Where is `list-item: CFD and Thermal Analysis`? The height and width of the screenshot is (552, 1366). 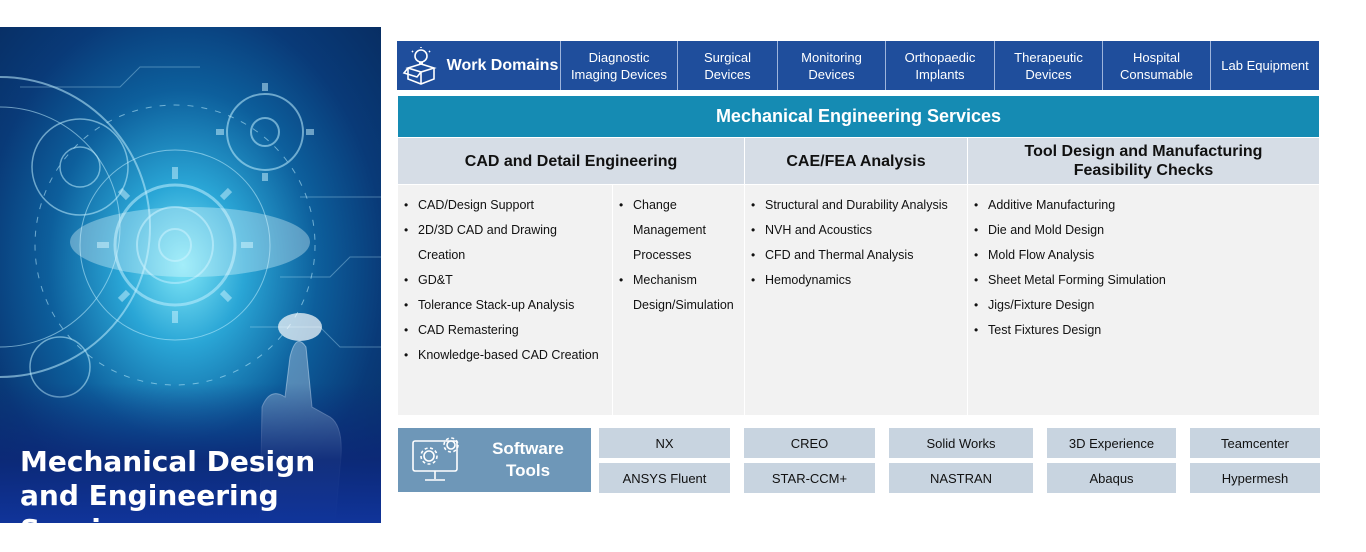
list-item: CFD and Thermal Analysis is located at coordinates (856, 255).